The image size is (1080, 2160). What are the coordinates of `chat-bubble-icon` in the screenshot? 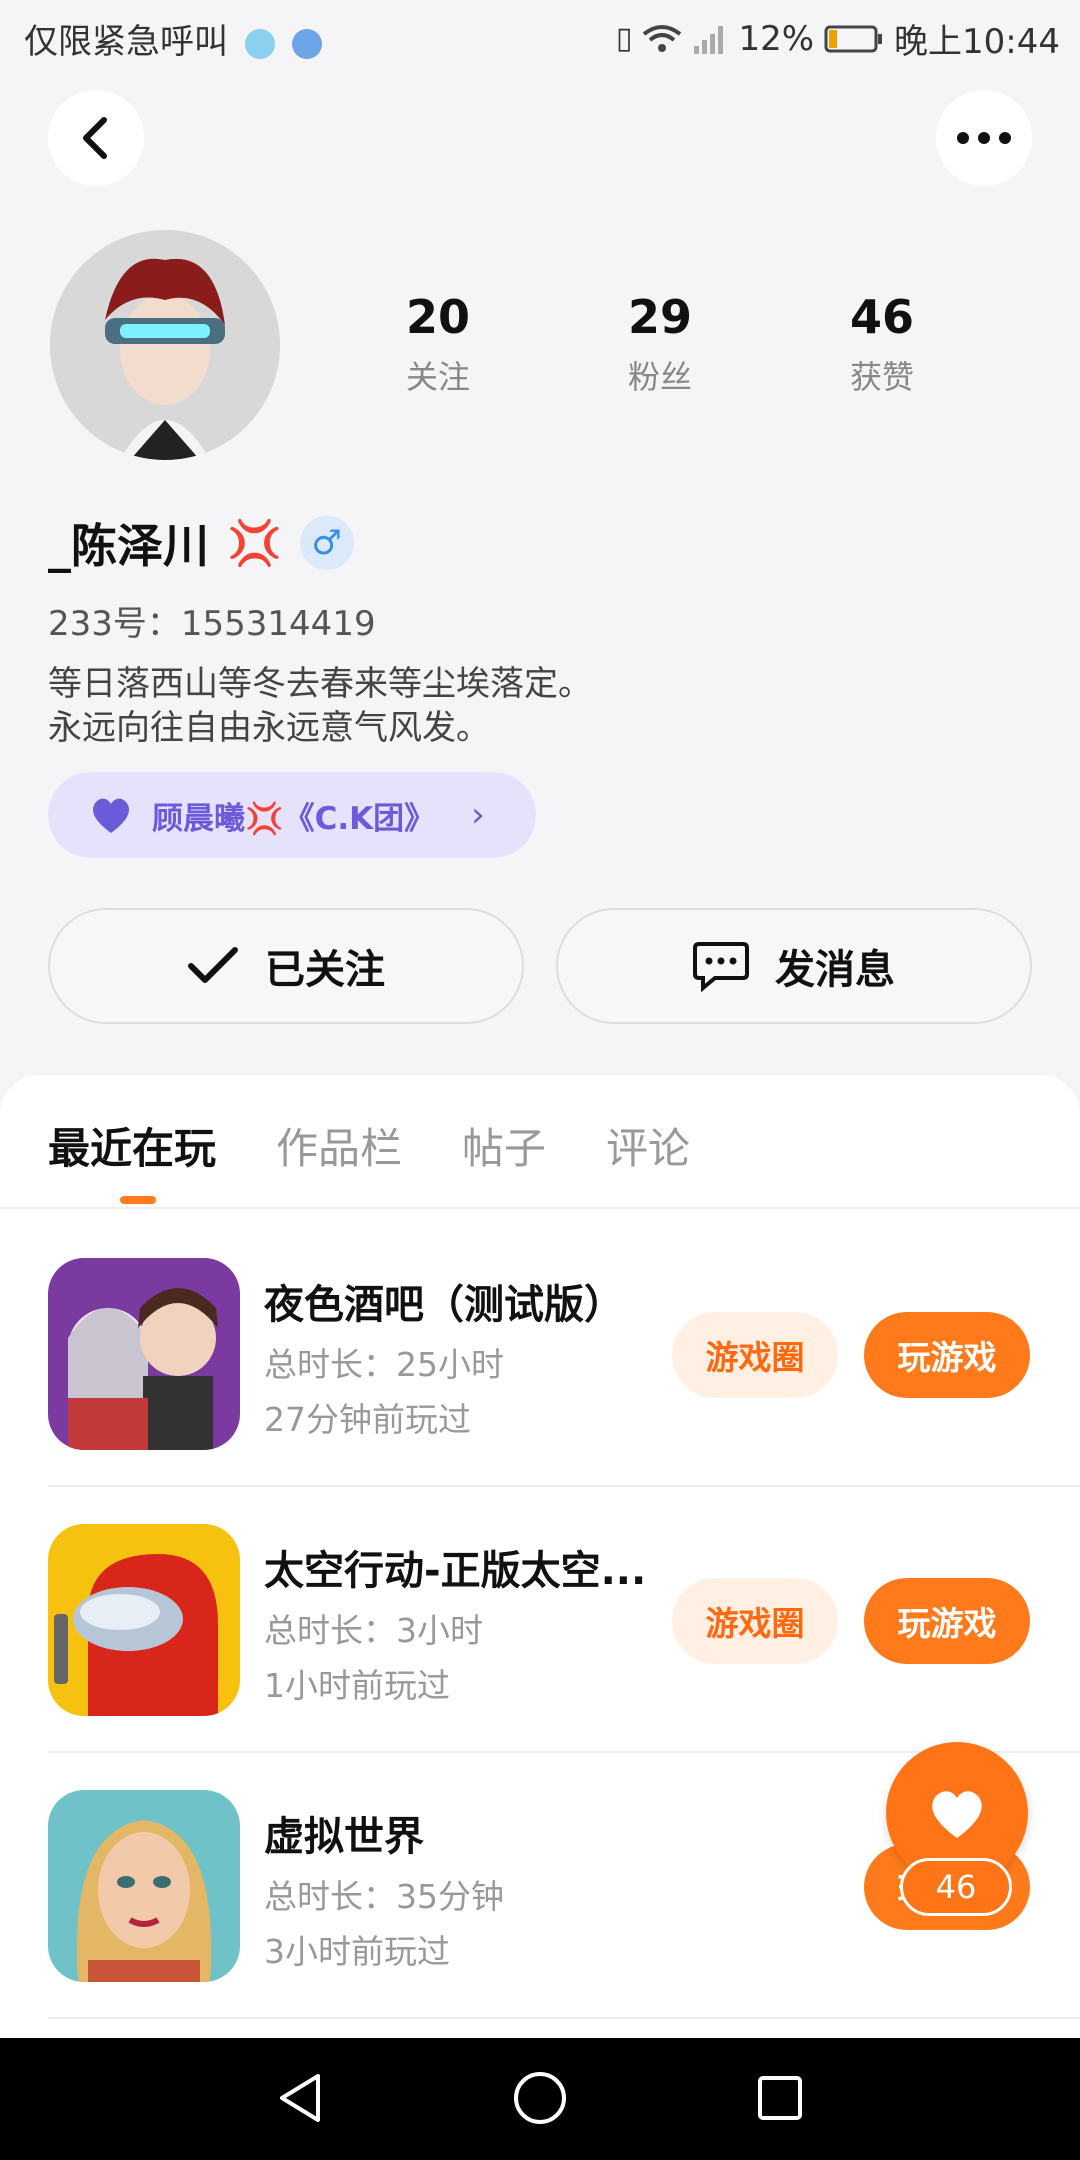 It's located at (721, 967).